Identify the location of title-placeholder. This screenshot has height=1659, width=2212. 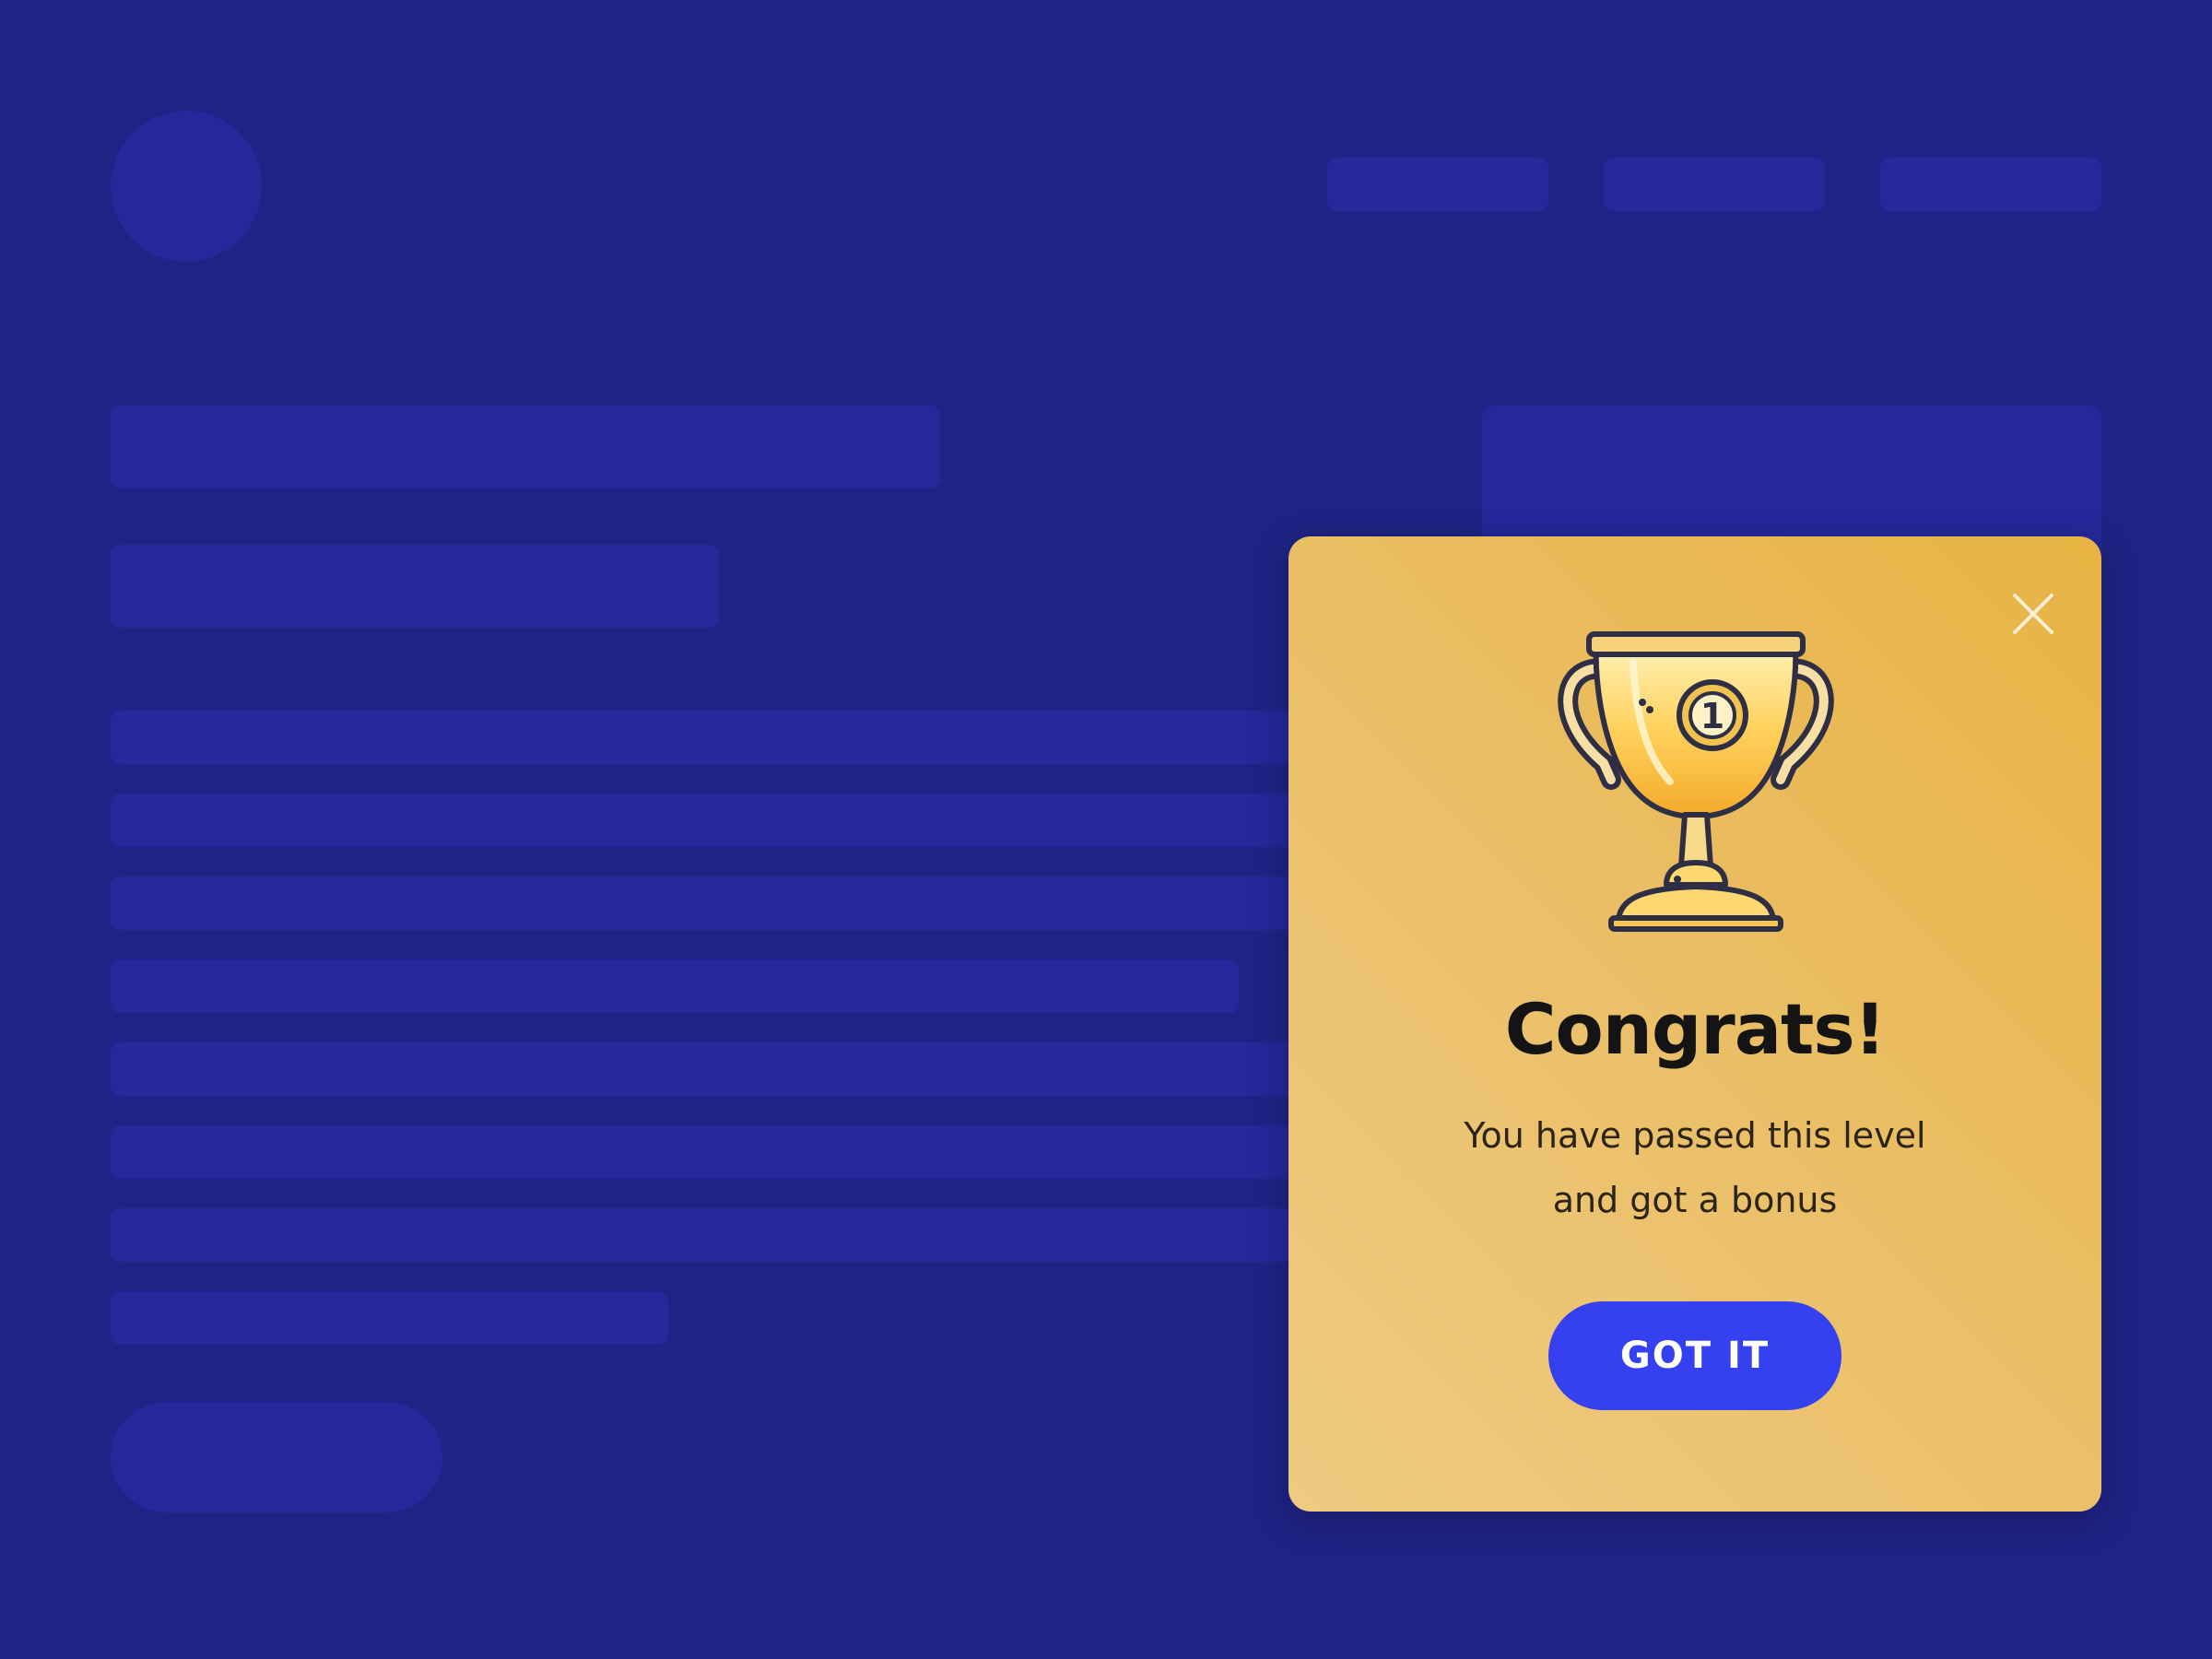
(525, 447).